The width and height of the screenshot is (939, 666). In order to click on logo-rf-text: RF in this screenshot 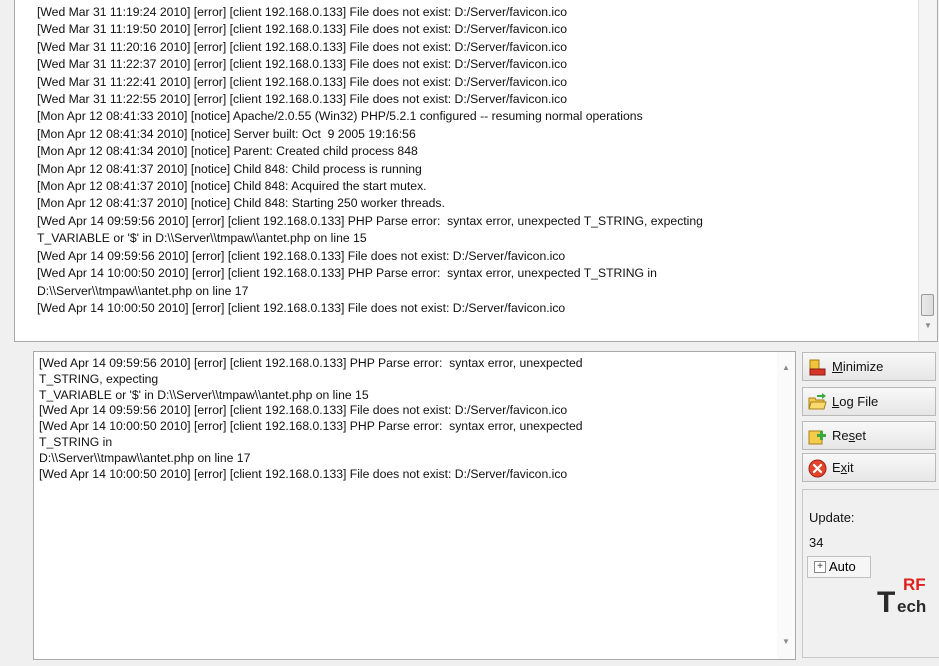, I will do `click(914, 584)`.